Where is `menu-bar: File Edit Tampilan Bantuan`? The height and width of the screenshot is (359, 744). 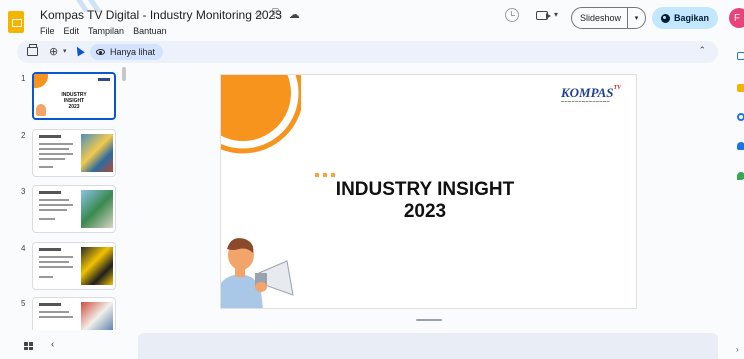
menu-bar: File Edit Tampilan Bantuan is located at coordinates (103, 31).